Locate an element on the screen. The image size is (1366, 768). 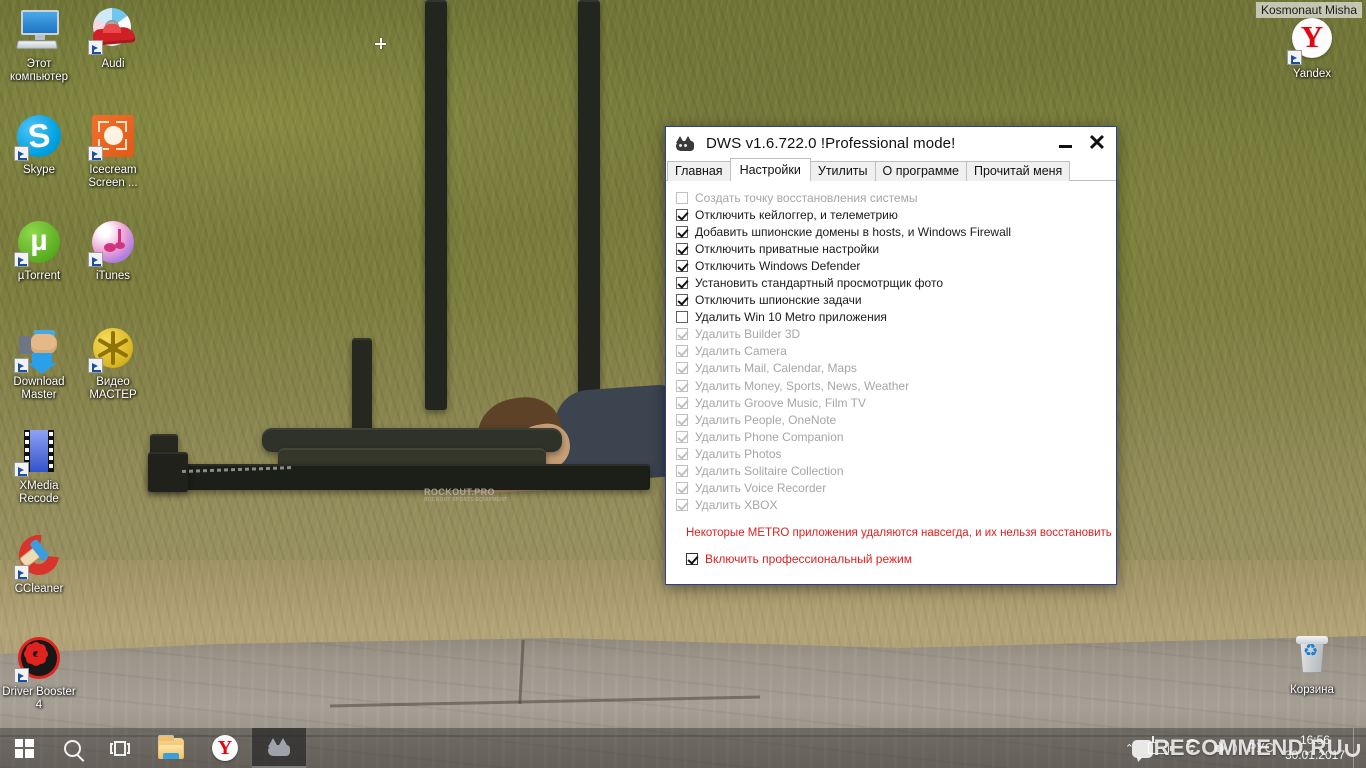
tab-glavnaya: Главная is located at coordinates (699, 171).